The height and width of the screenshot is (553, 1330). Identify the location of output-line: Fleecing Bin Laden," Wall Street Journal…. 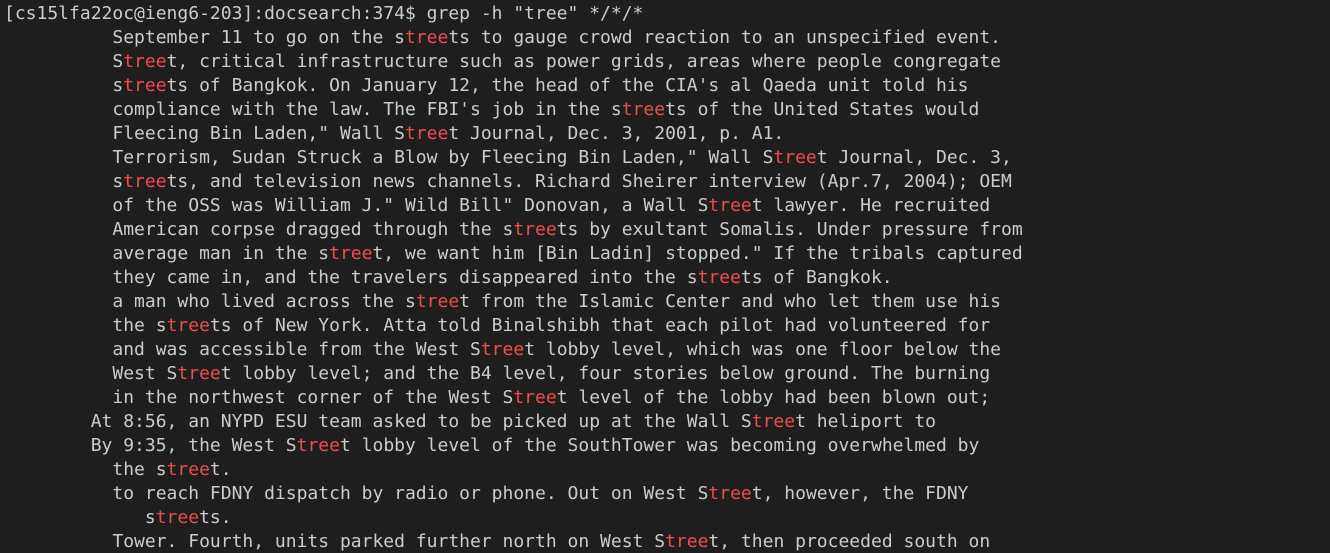
(394, 133).